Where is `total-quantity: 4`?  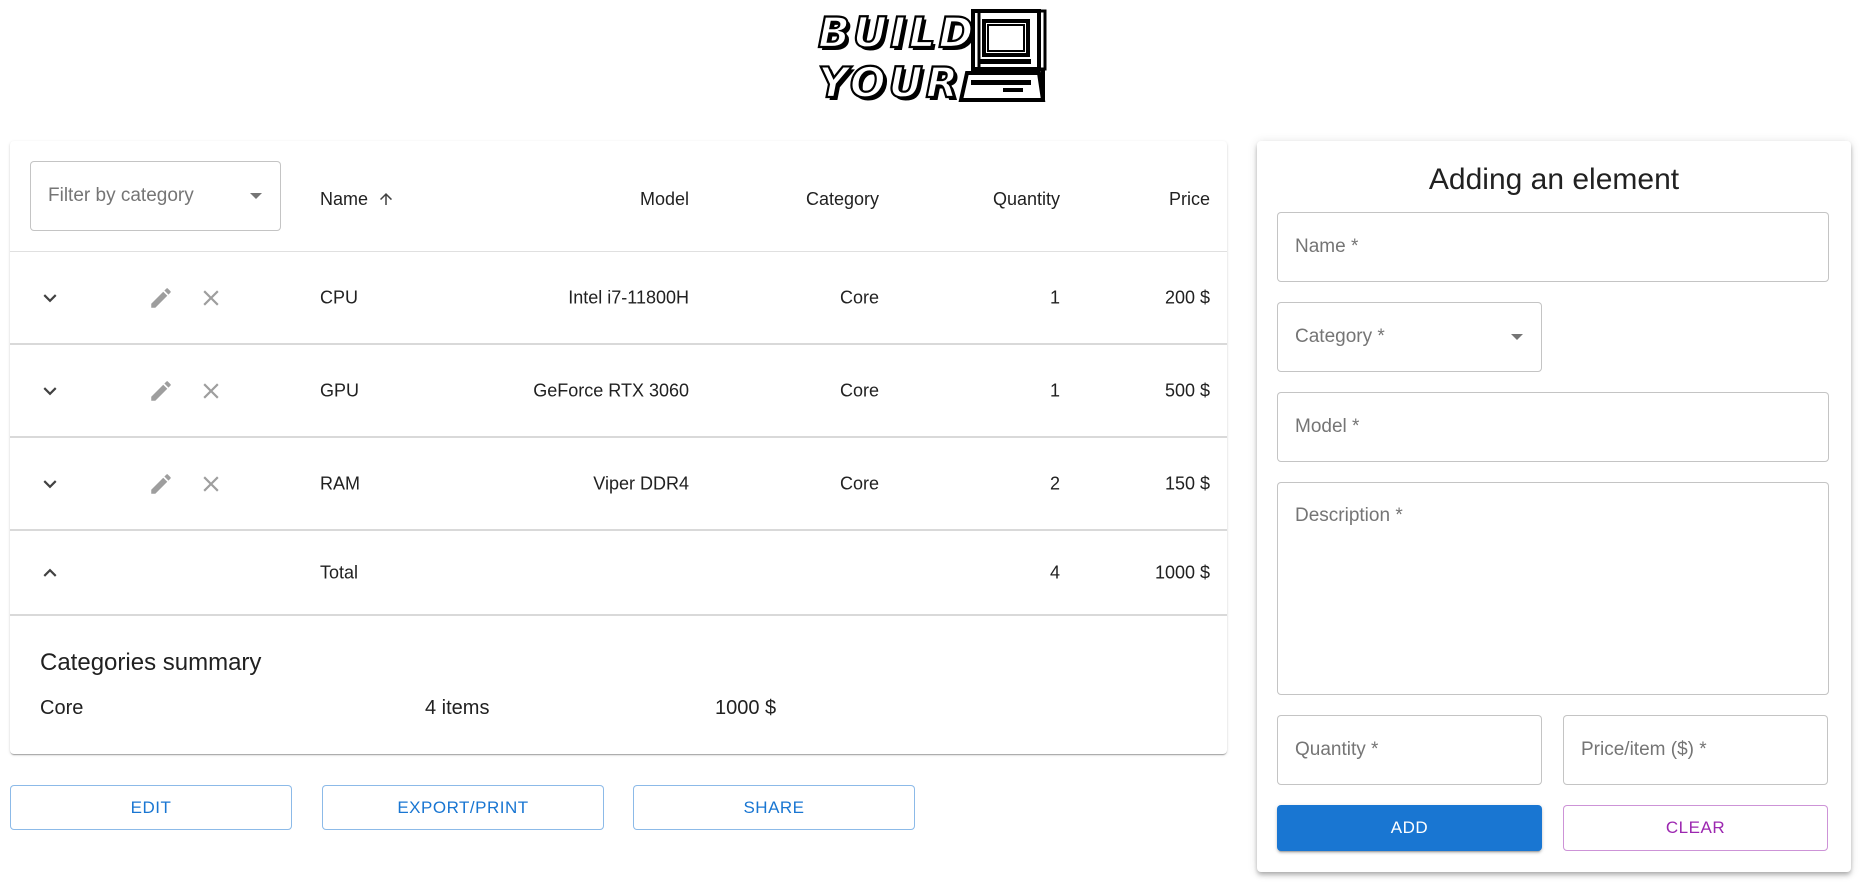
total-quantity: 4 is located at coordinates (1054, 572).